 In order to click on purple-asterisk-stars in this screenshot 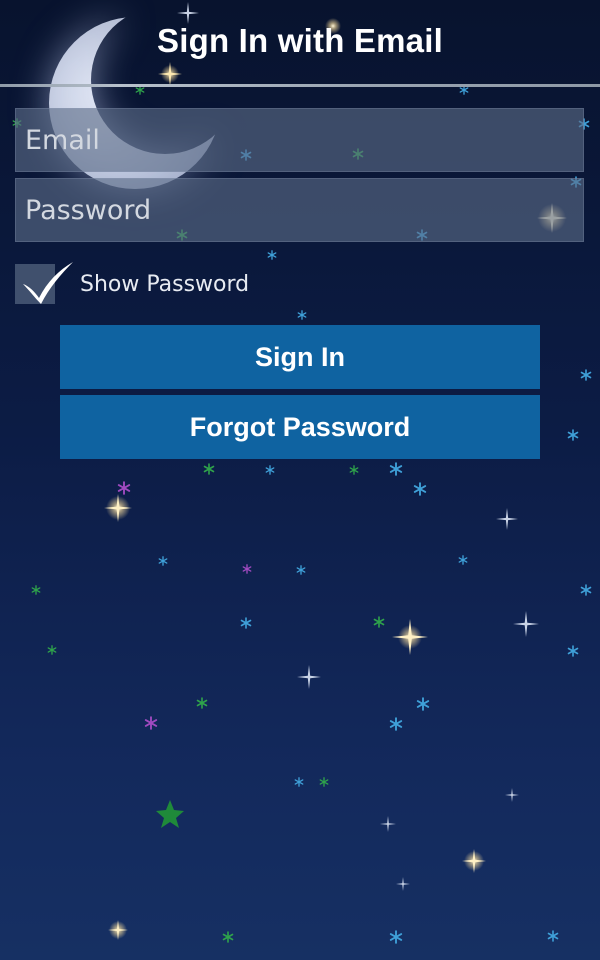, I will do `click(184, 605)`.